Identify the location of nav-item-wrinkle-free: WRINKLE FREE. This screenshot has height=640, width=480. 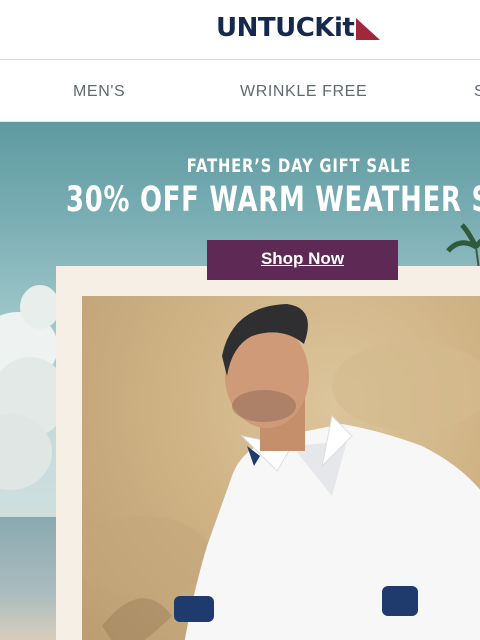
(303, 90).